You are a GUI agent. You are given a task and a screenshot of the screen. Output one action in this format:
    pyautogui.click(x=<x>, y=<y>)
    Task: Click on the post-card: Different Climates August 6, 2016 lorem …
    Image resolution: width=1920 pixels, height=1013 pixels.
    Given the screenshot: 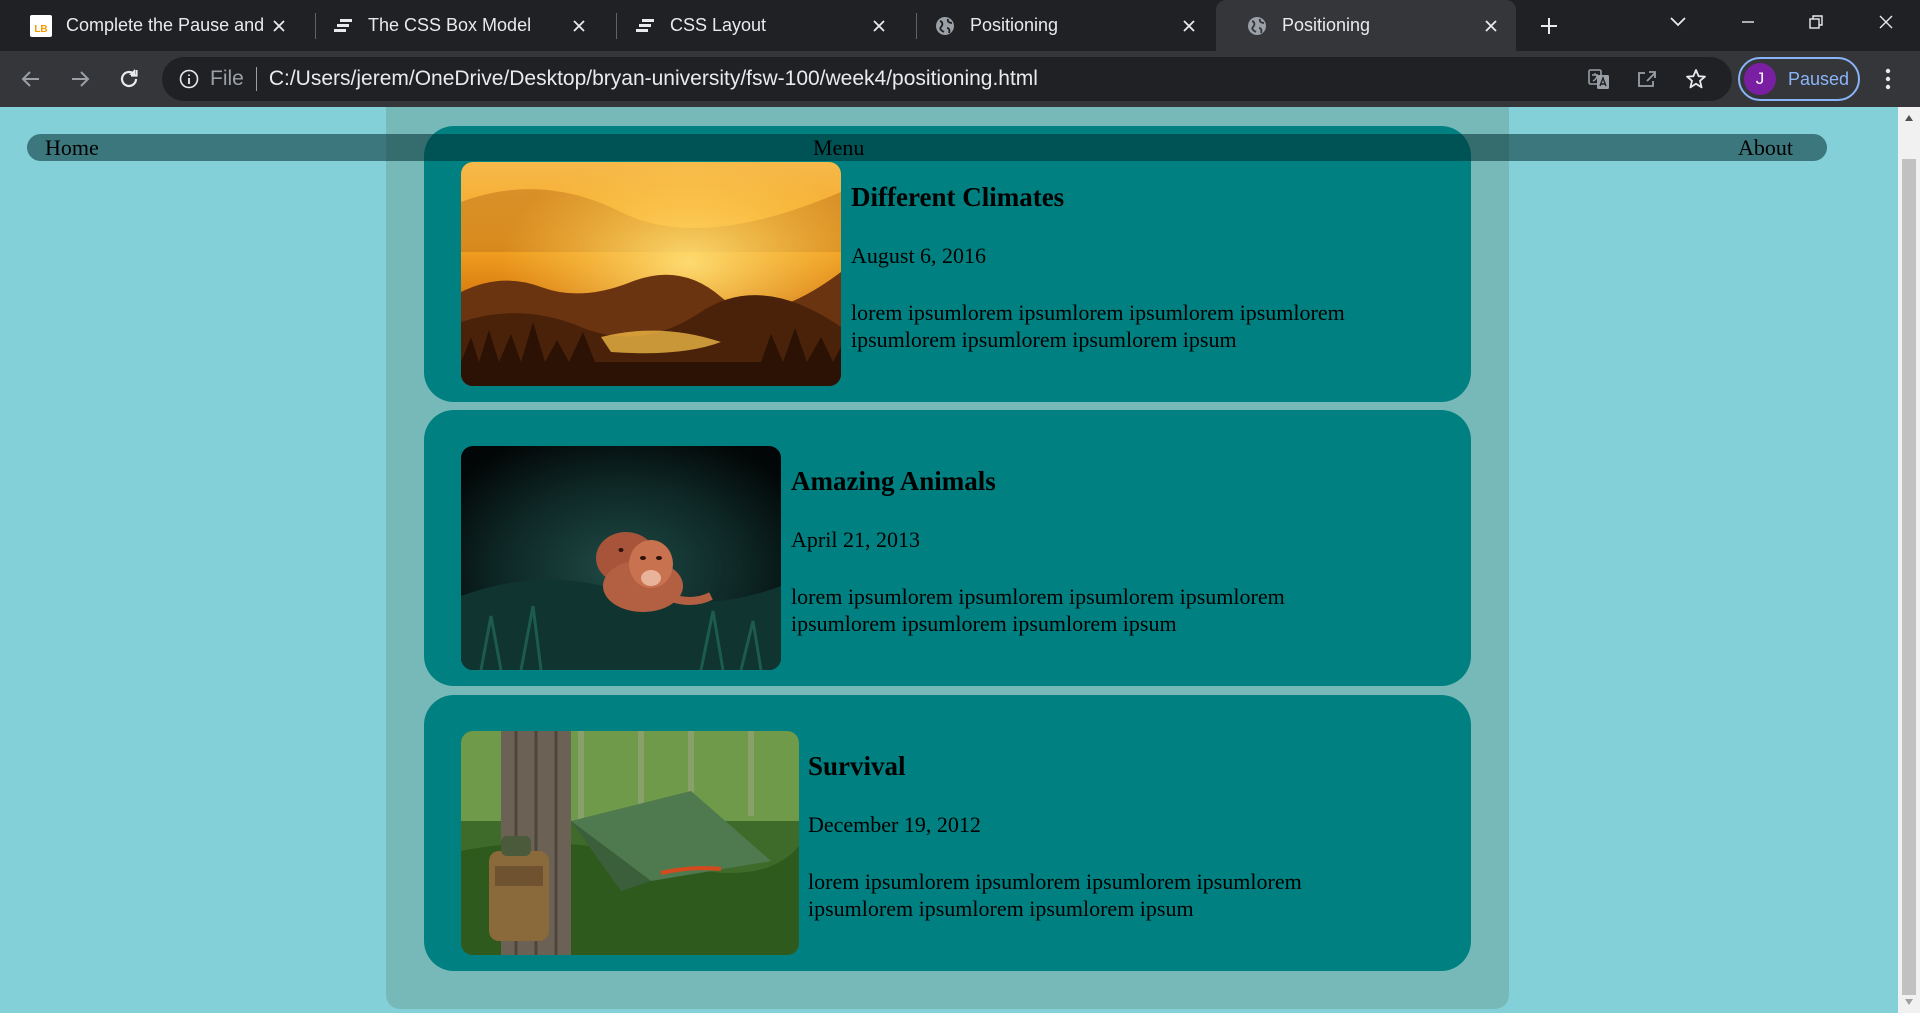 What is the action you would take?
    pyautogui.click(x=947, y=264)
    